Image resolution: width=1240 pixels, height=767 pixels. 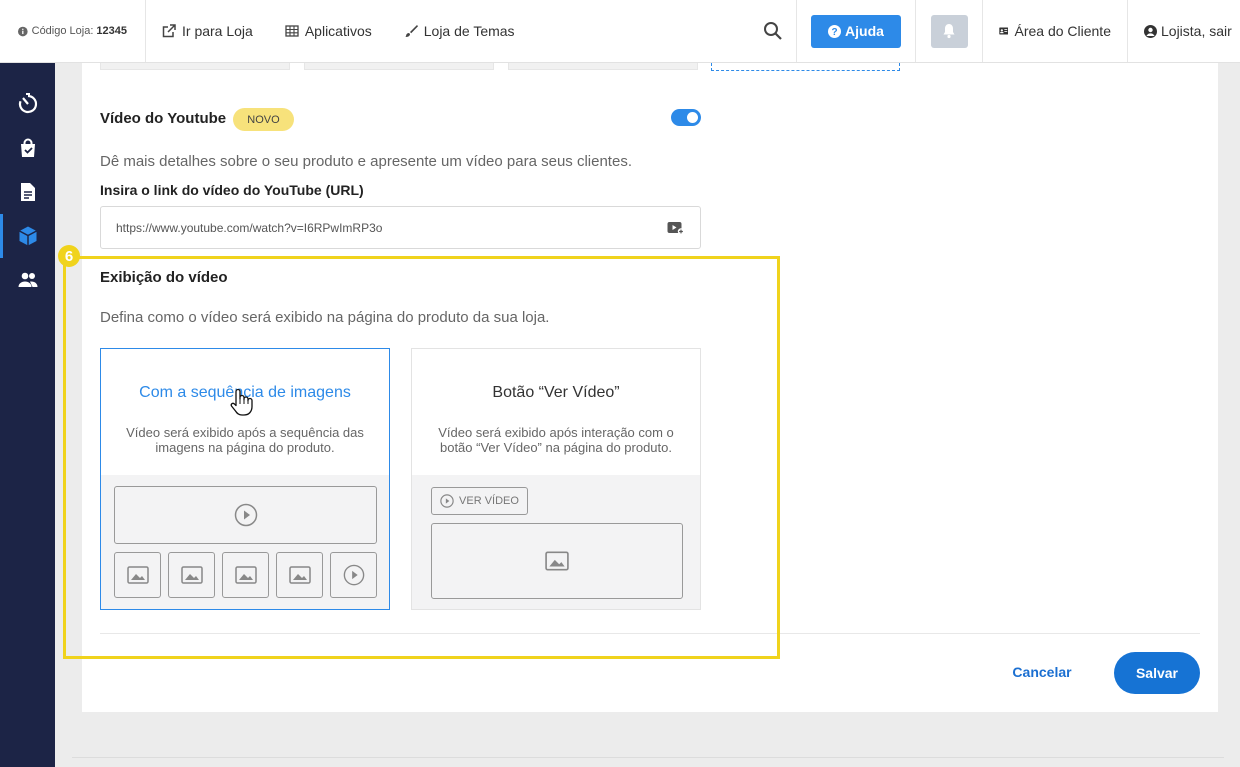 I want to click on dashboard-icon, so click(x=27, y=103).